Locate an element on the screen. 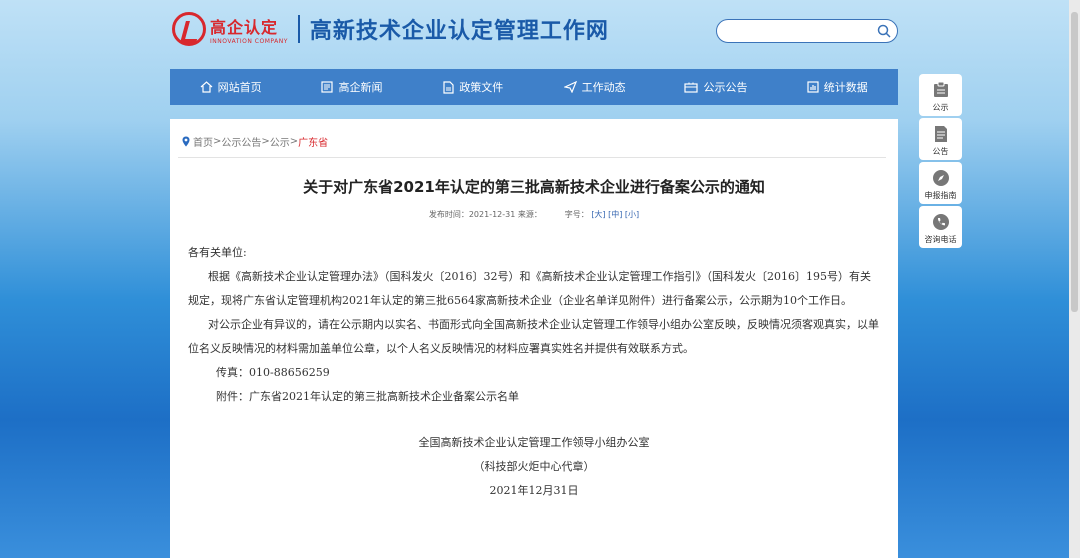 The image size is (1080, 558). nav-item-stats: 统计数据 is located at coordinates (837, 87).